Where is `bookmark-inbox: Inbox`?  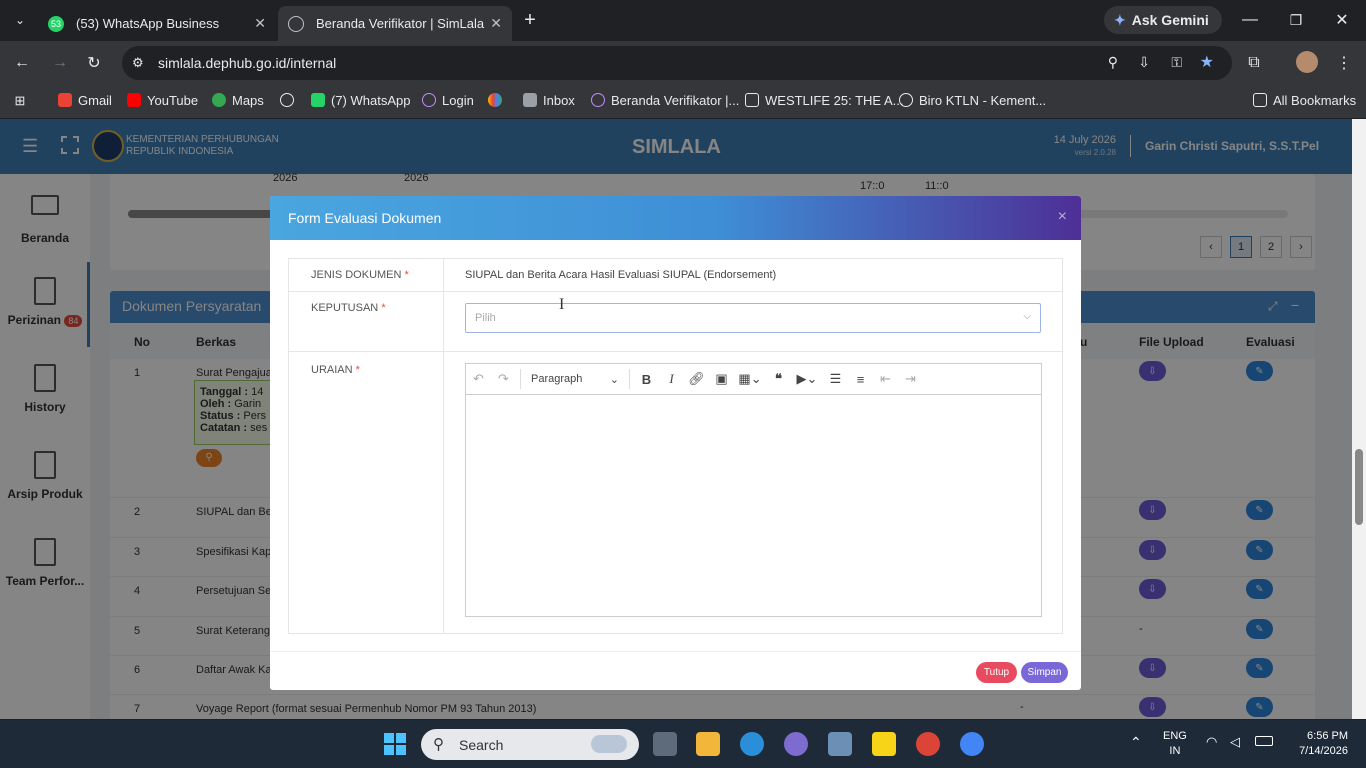
bookmark-inbox: Inbox is located at coordinates (549, 100).